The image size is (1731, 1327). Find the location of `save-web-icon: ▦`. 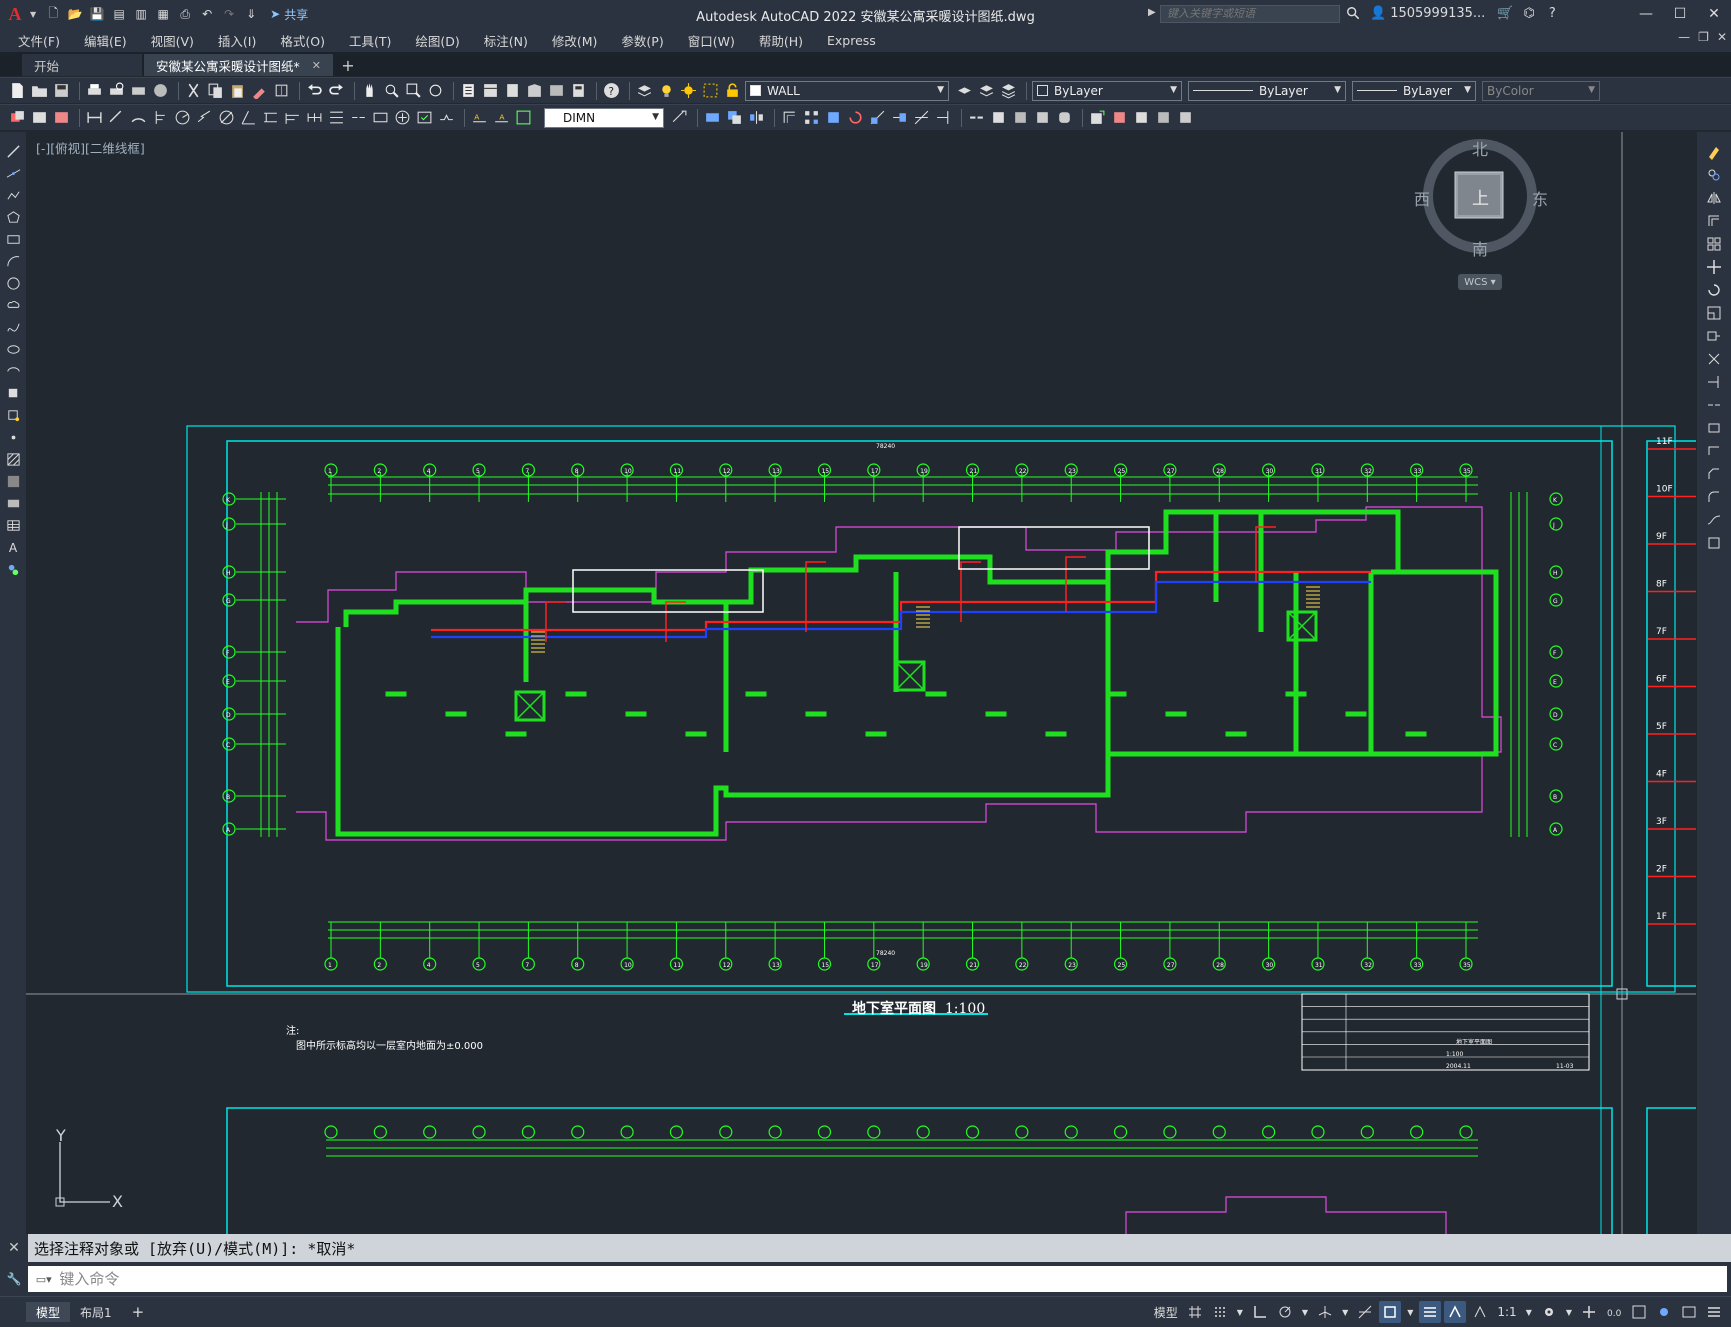

save-web-icon: ▦ is located at coordinates (163, 14).